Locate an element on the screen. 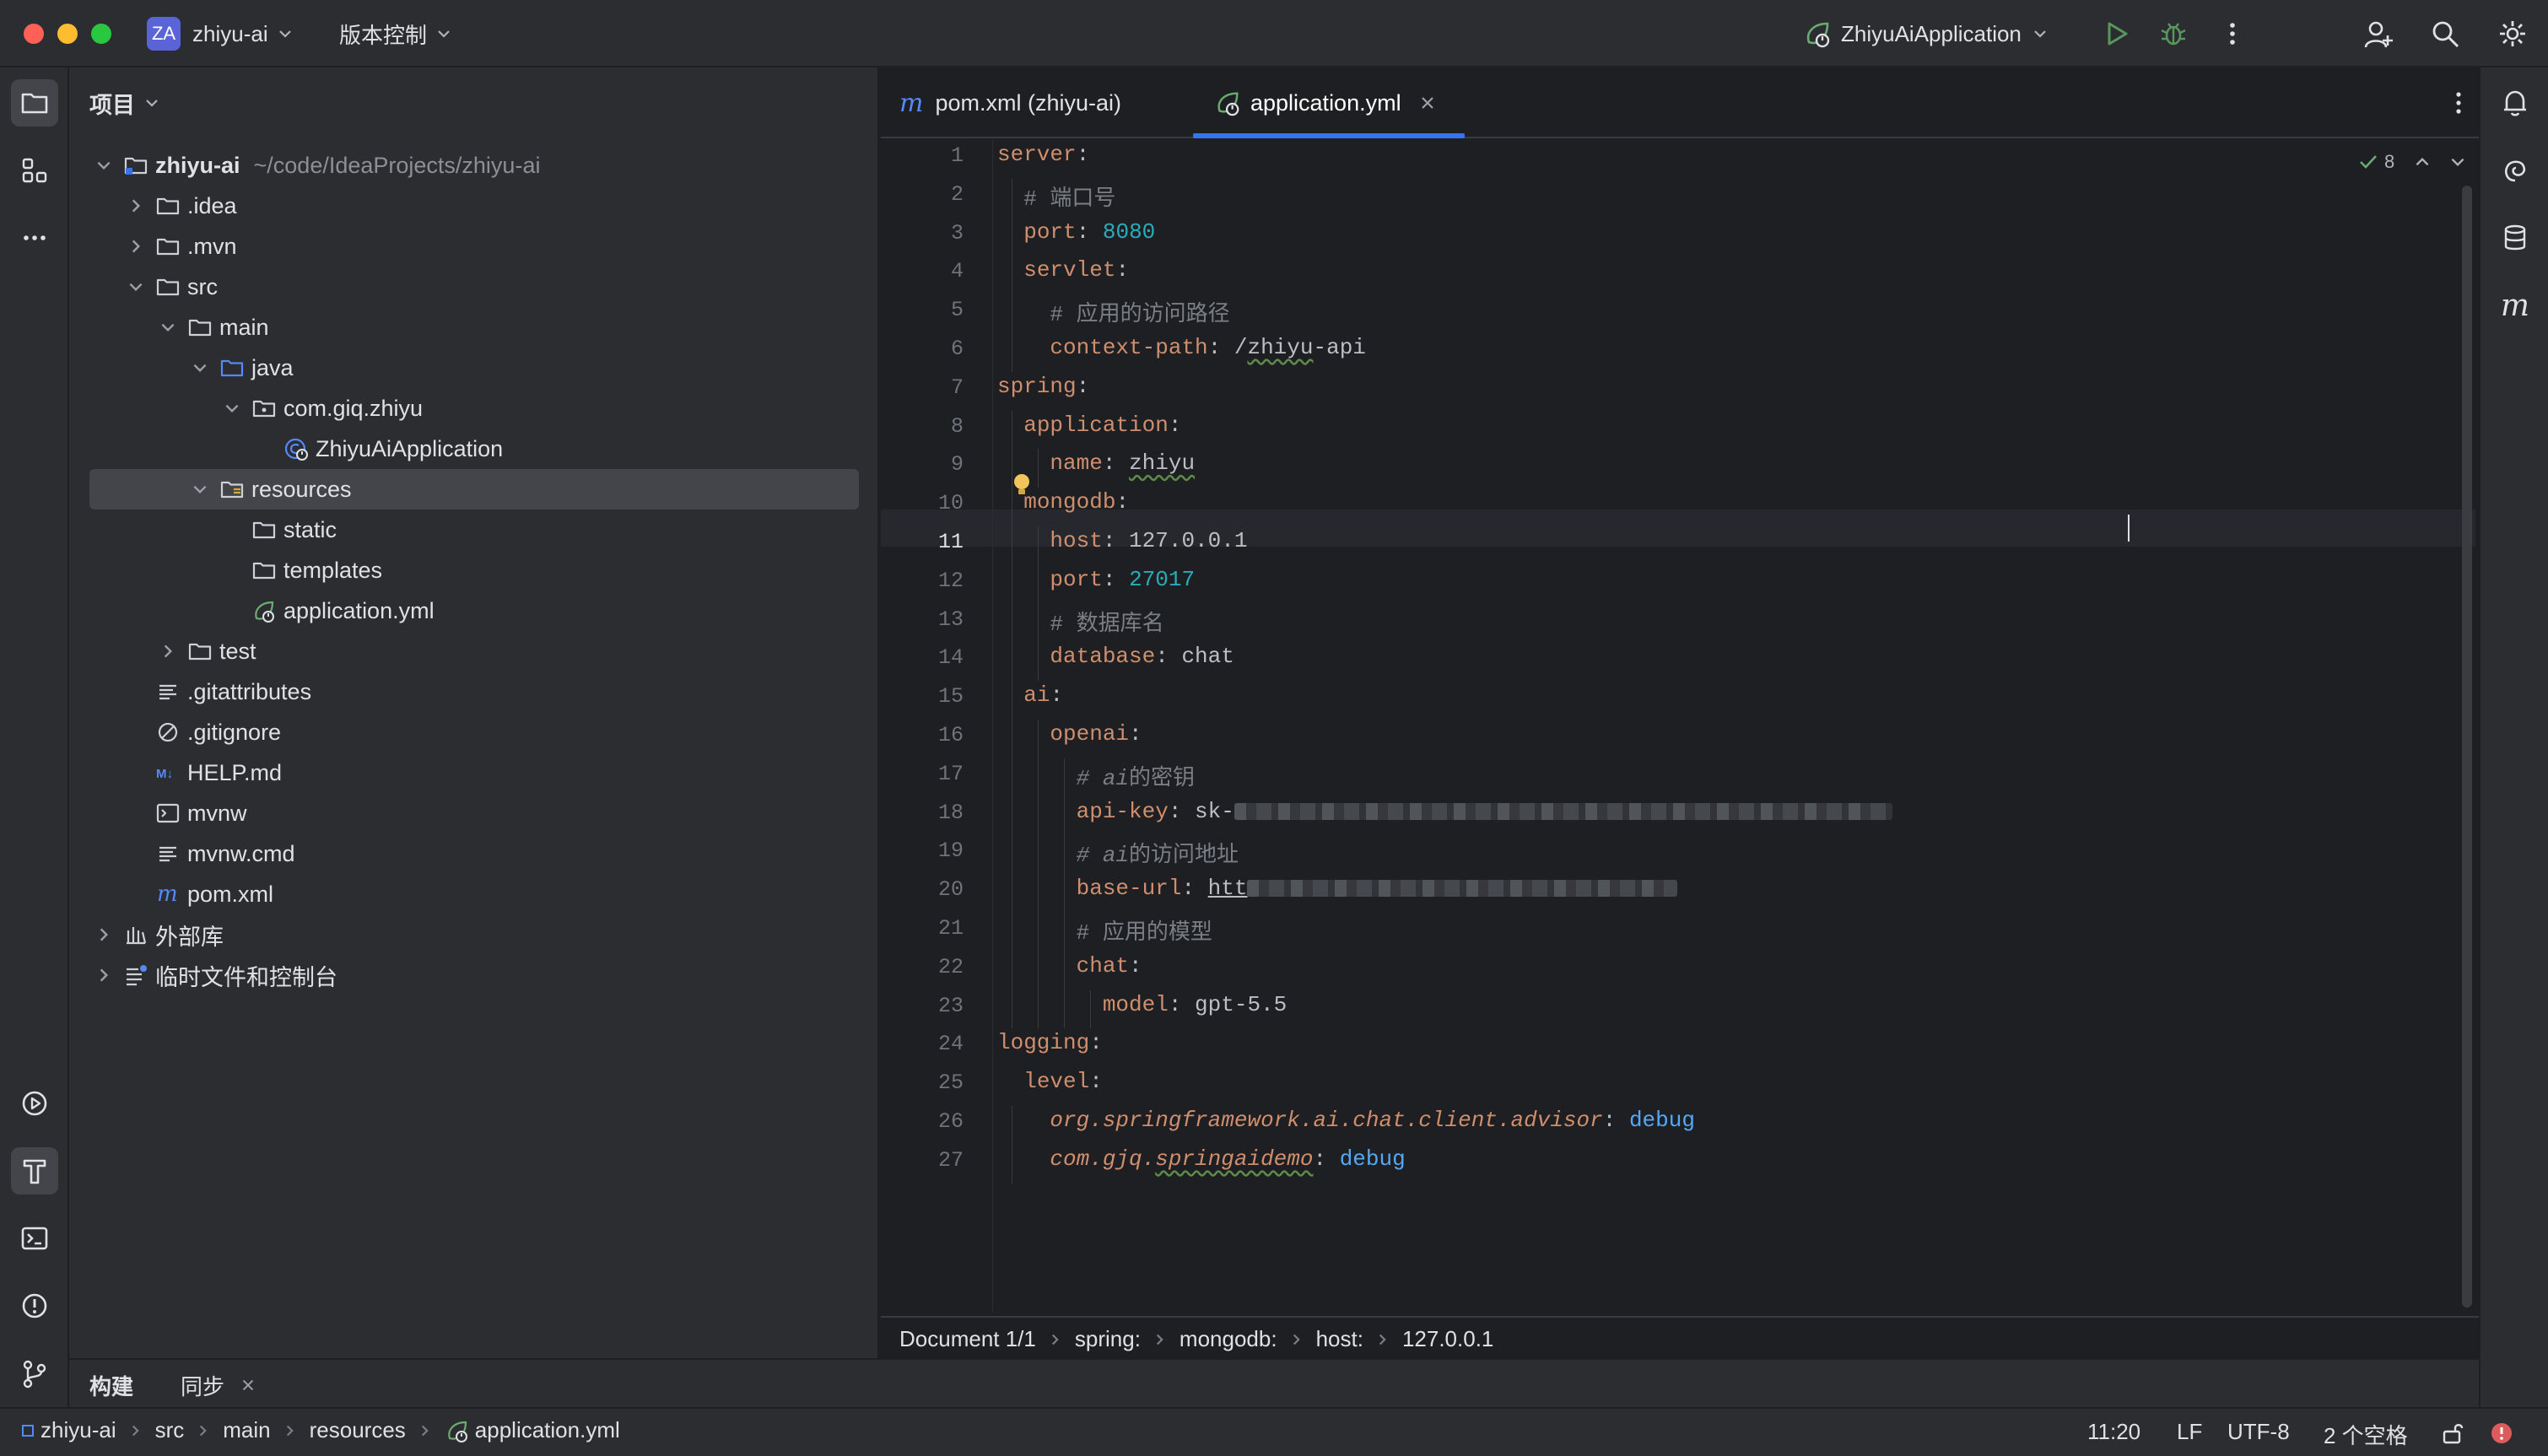 The image size is (2548, 1456). code-with-me-button is located at coordinates (2378, 35).